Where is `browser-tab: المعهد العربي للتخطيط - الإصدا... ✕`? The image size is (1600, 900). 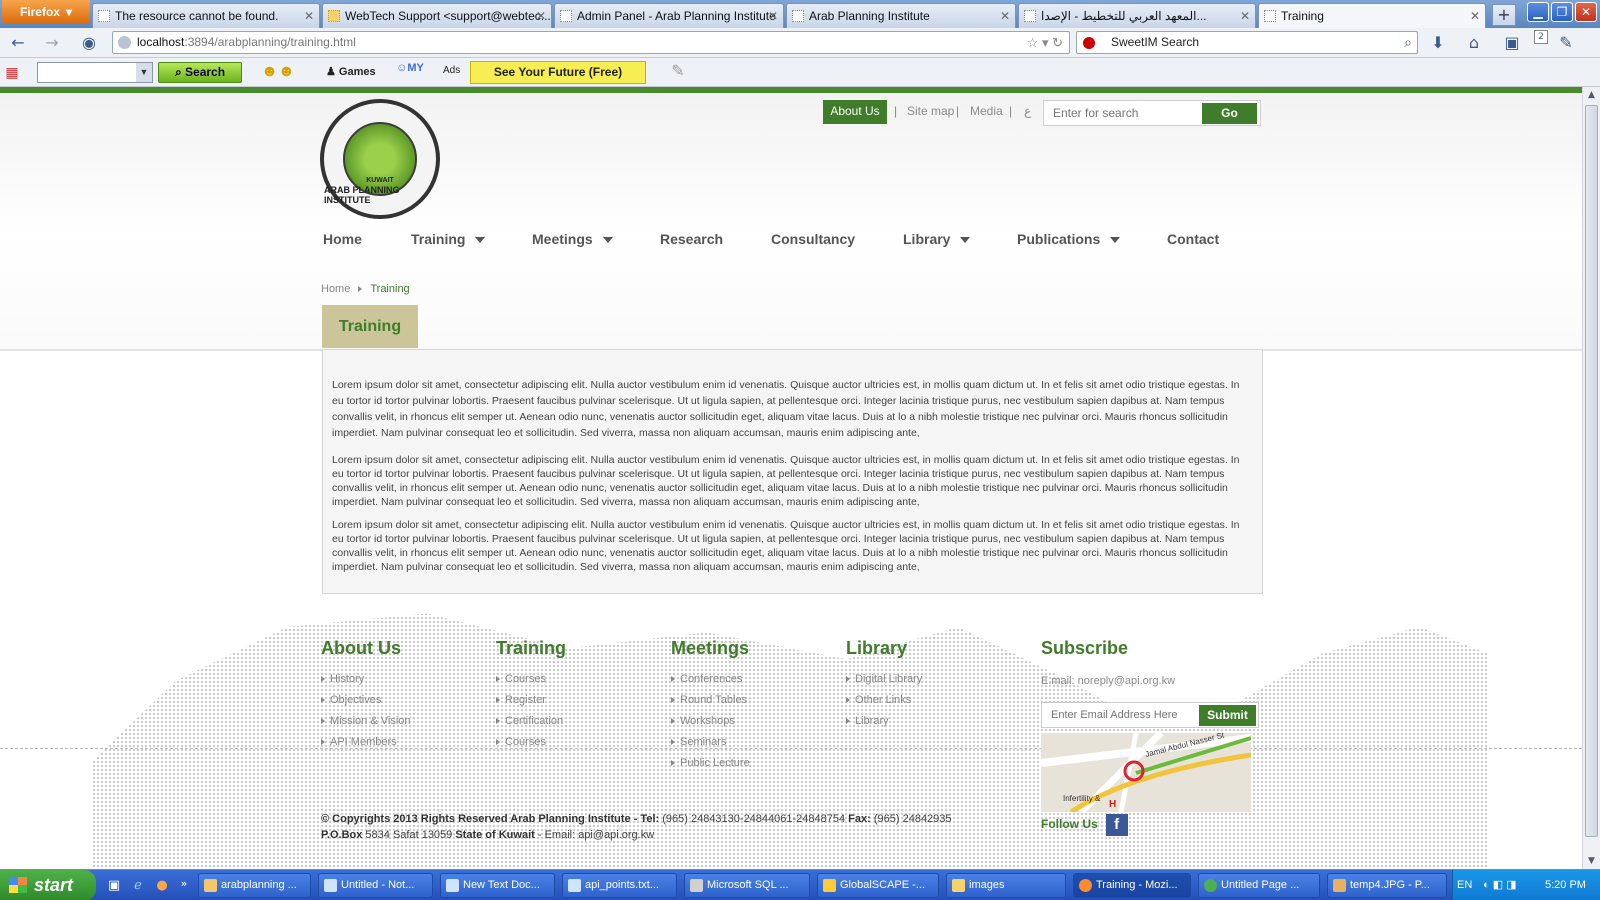 browser-tab: المعهد العربي للتخطيط - الإصدا... ✕ is located at coordinates (1137, 15).